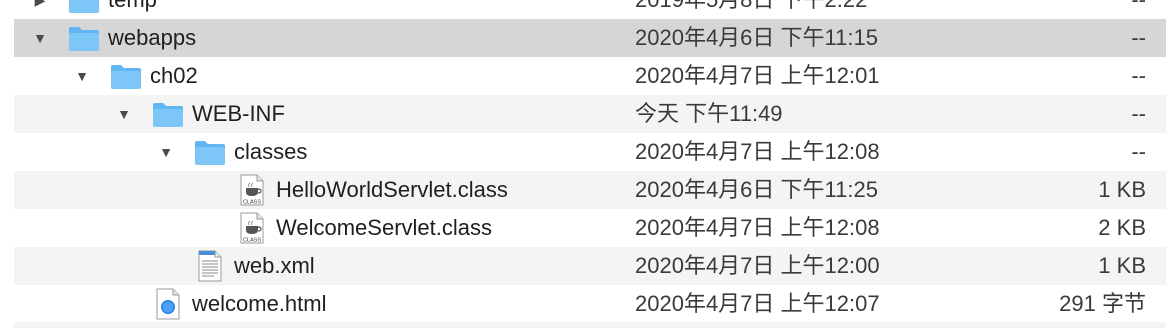  What do you see at coordinates (132, 9) in the screenshot?
I see `file-name: temp` at bounding box center [132, 9].